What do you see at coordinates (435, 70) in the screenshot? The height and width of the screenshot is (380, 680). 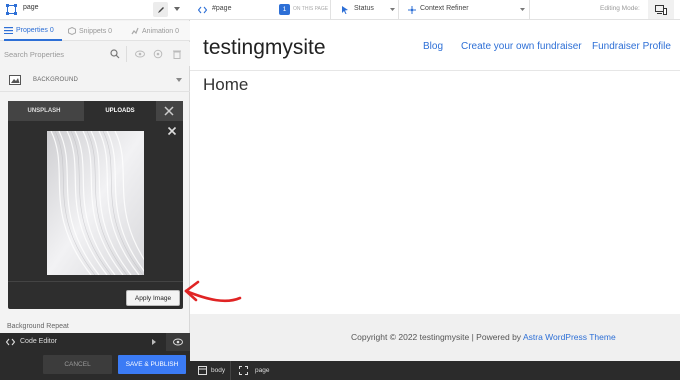 I see `header-divider` at bounding box center [435, 70].